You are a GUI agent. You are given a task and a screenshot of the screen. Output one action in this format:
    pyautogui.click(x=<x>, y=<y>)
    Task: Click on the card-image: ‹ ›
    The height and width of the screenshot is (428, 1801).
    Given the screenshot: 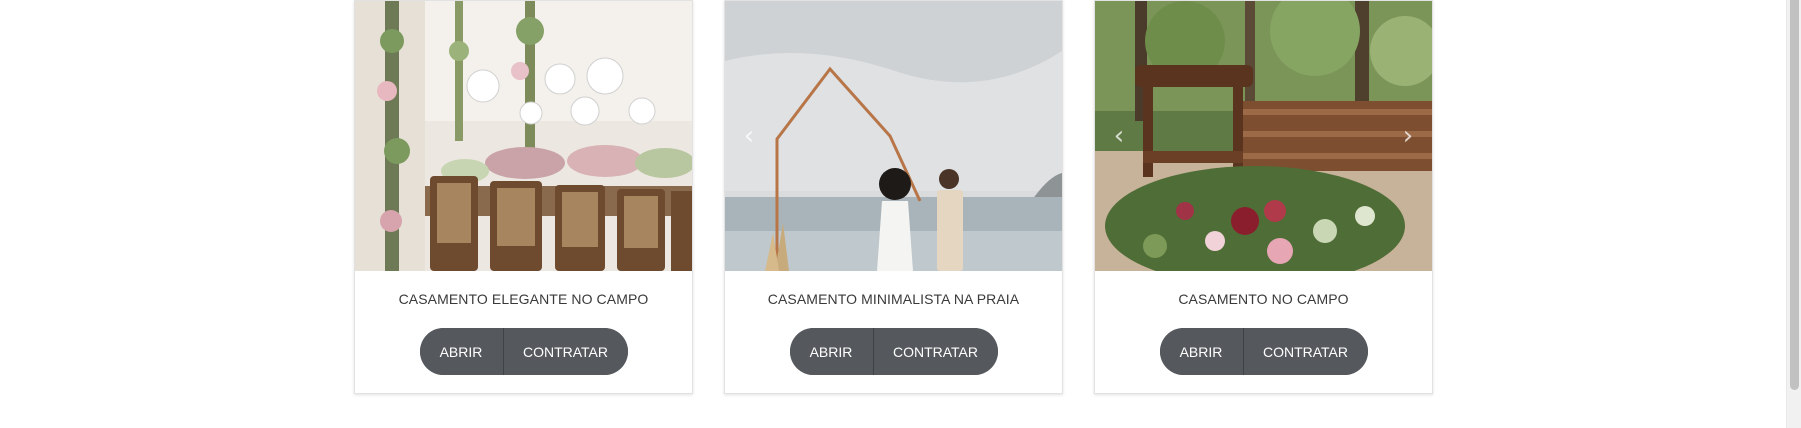 What is the action you would take?
    pyautogui.click(x=1263, y=136)
    